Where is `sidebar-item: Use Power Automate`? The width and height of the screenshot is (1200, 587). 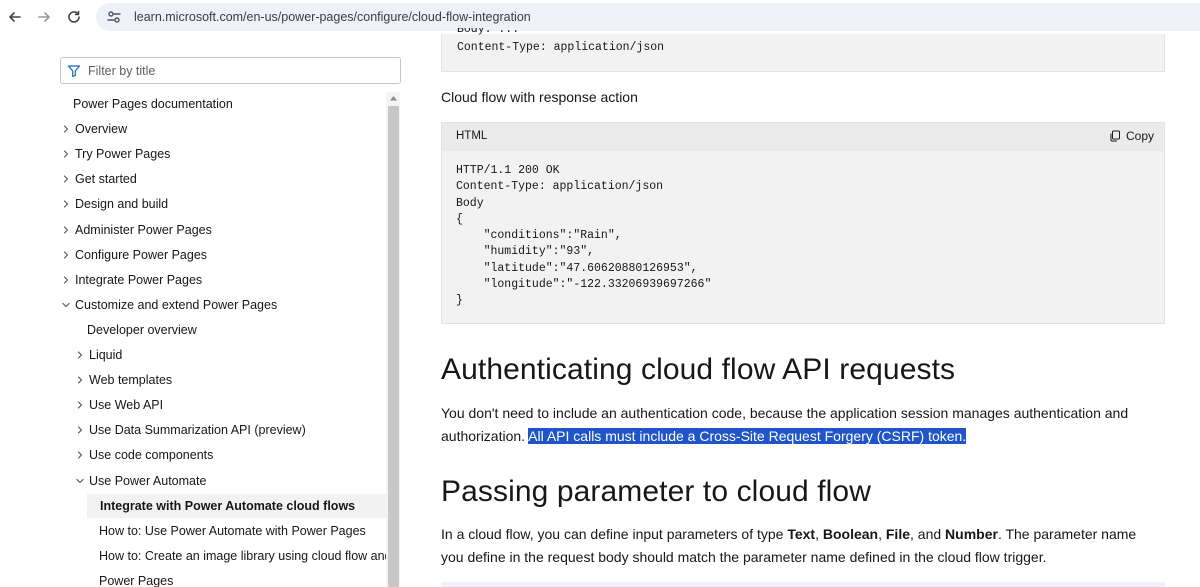
sidebar-item: Use Power Automate is located at coordinates (140, 481).